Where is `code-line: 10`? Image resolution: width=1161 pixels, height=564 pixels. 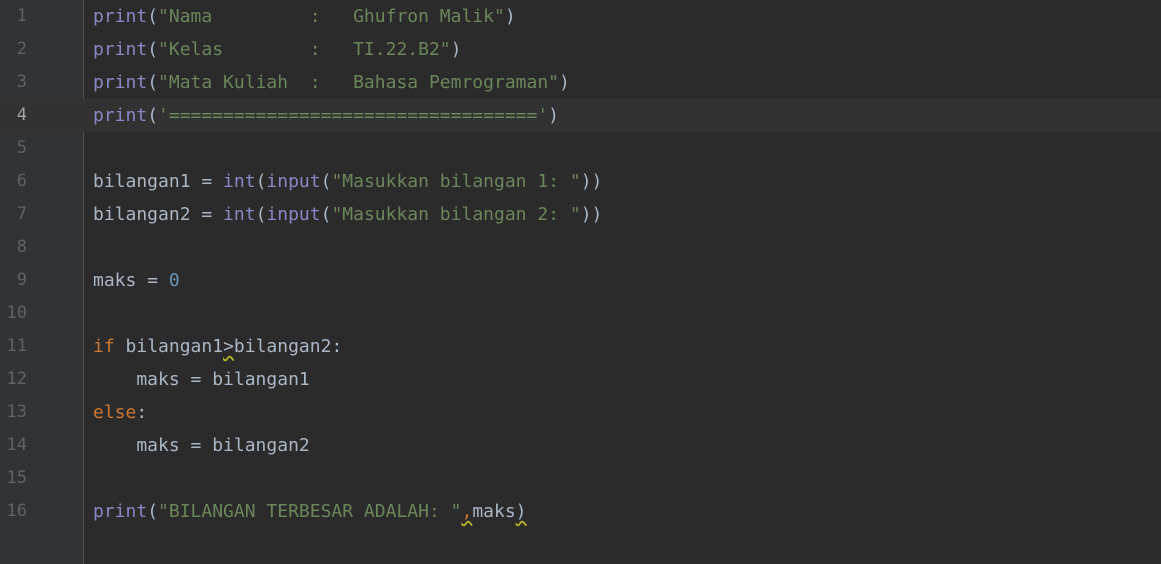 code-line: 10 is located at coordinates (580, 313).